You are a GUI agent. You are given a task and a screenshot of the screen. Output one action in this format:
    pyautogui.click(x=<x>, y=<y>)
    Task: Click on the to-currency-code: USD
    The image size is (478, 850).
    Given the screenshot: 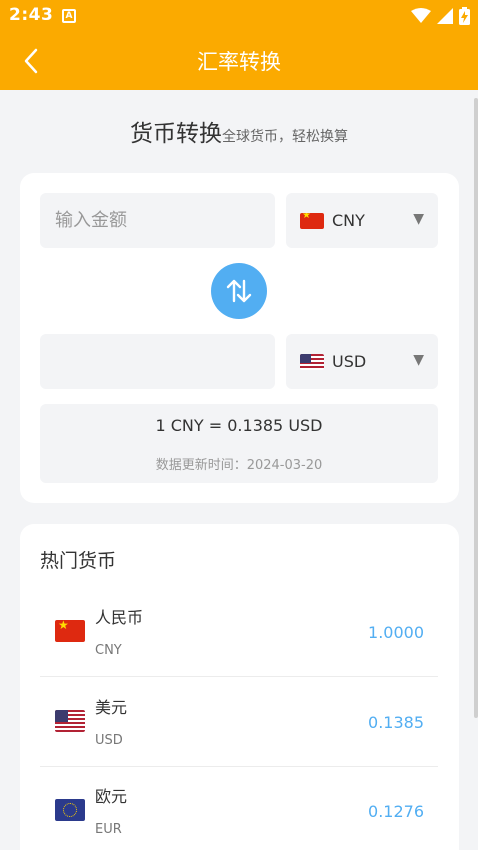 What is the action you would take?
    pyautogui.click(x=349, y=361)
    